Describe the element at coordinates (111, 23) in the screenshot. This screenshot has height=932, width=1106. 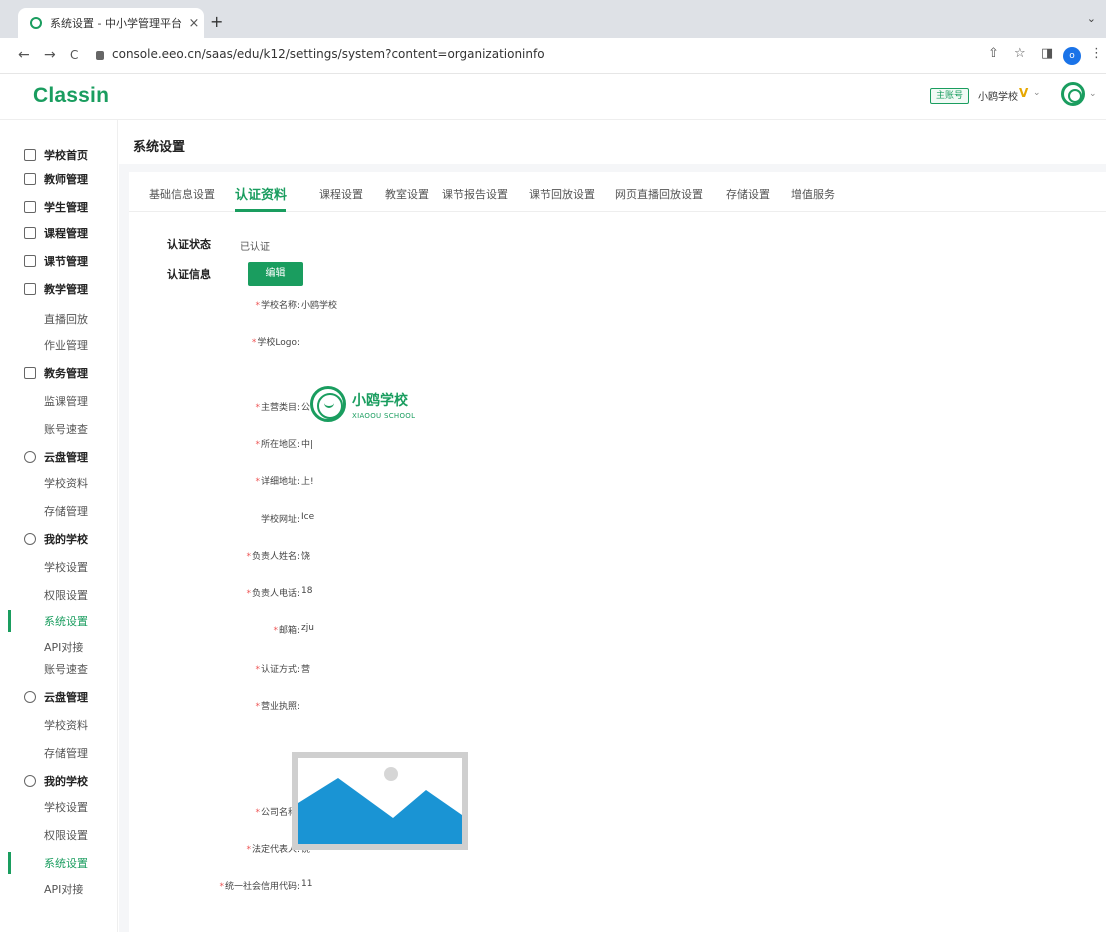
I see `browser-tab: 系统设置 - 中小学管理平台 ×` at that location.